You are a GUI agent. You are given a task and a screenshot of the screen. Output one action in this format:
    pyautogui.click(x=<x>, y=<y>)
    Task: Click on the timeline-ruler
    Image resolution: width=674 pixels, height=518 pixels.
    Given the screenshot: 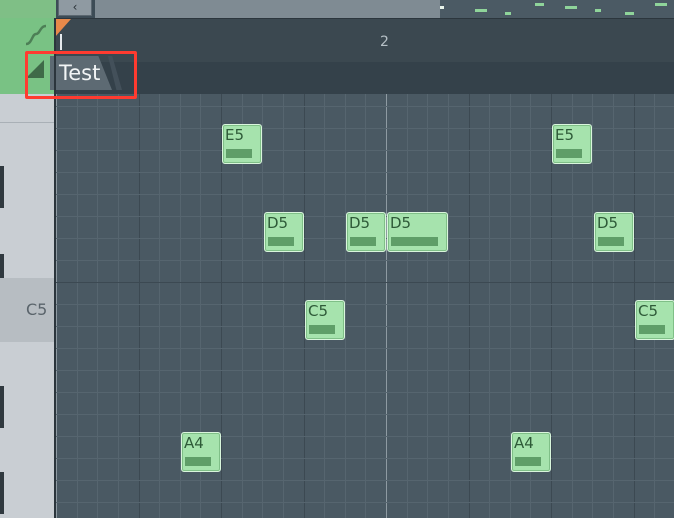 What is the action you would take?
    pyautogui.click(x=365, y=40)
    